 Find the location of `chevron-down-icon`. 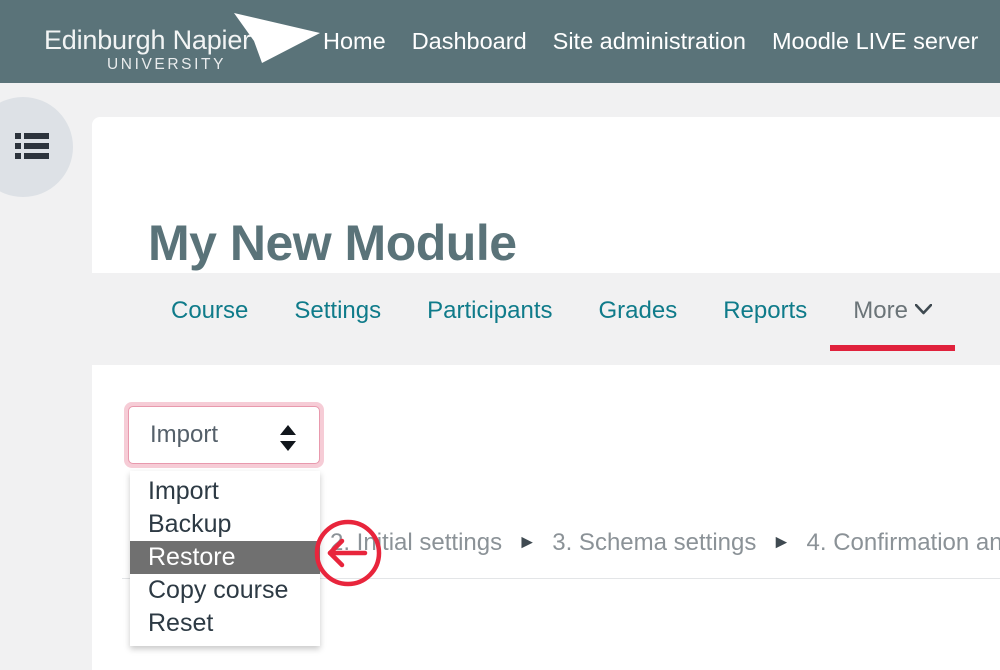

chevron-down-icon is located at coordinates (923, 309).